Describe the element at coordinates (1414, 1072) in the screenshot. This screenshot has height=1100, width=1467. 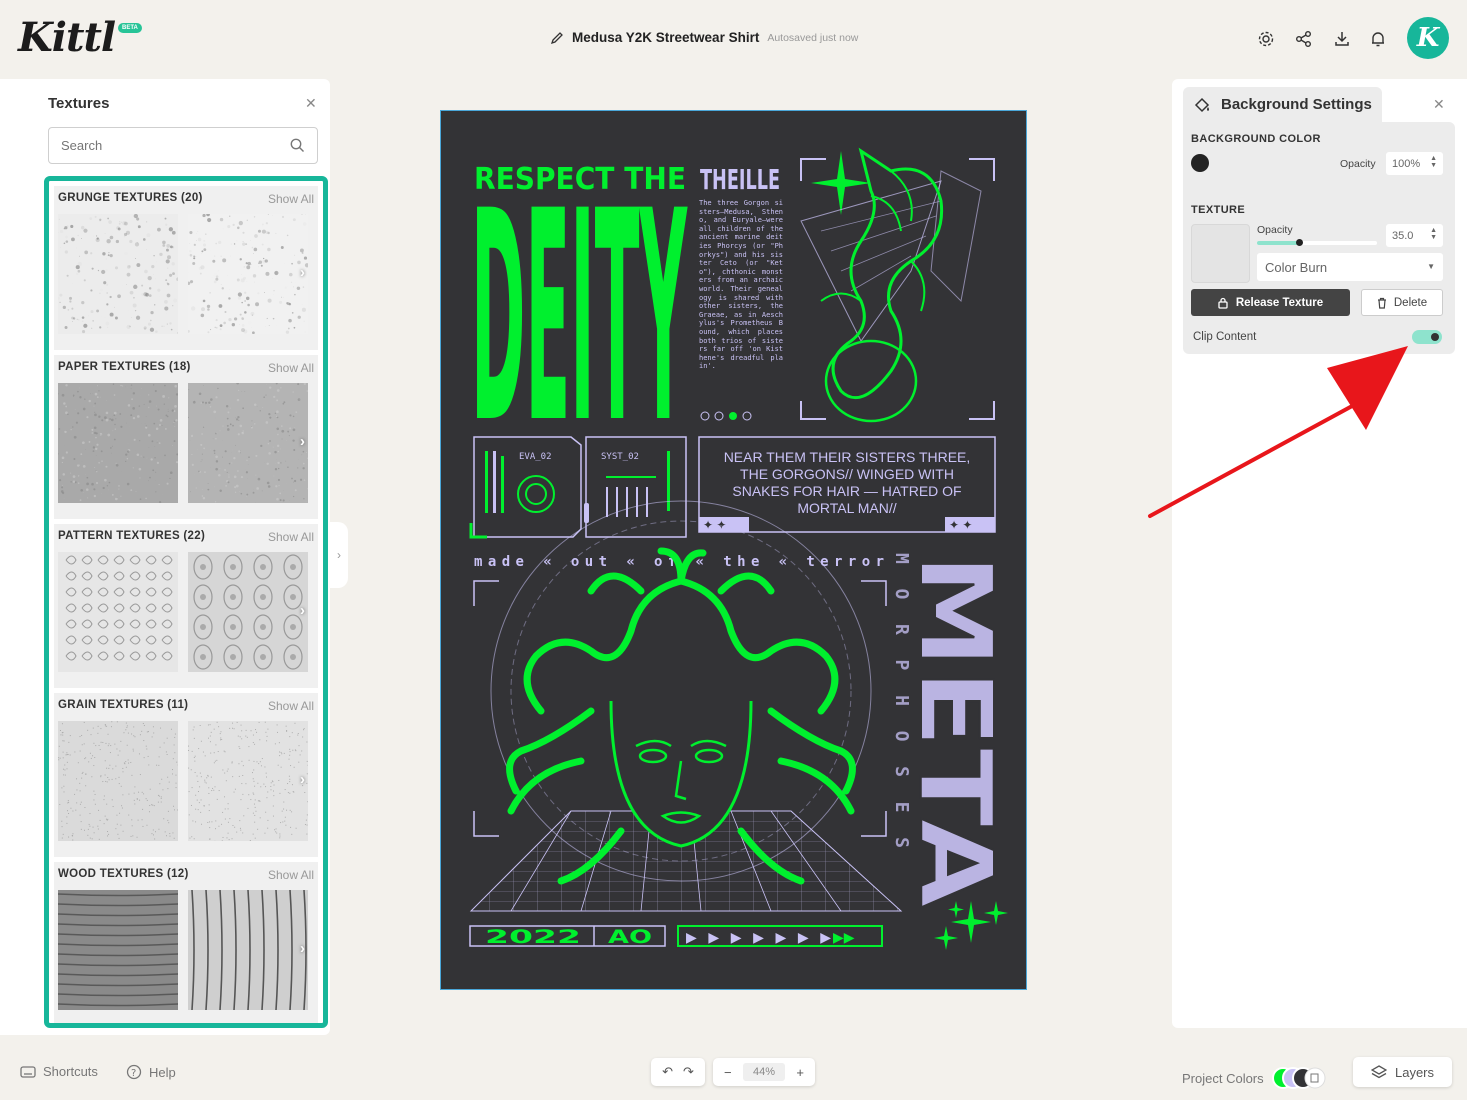
I see `layers-label: Layers` at that location.